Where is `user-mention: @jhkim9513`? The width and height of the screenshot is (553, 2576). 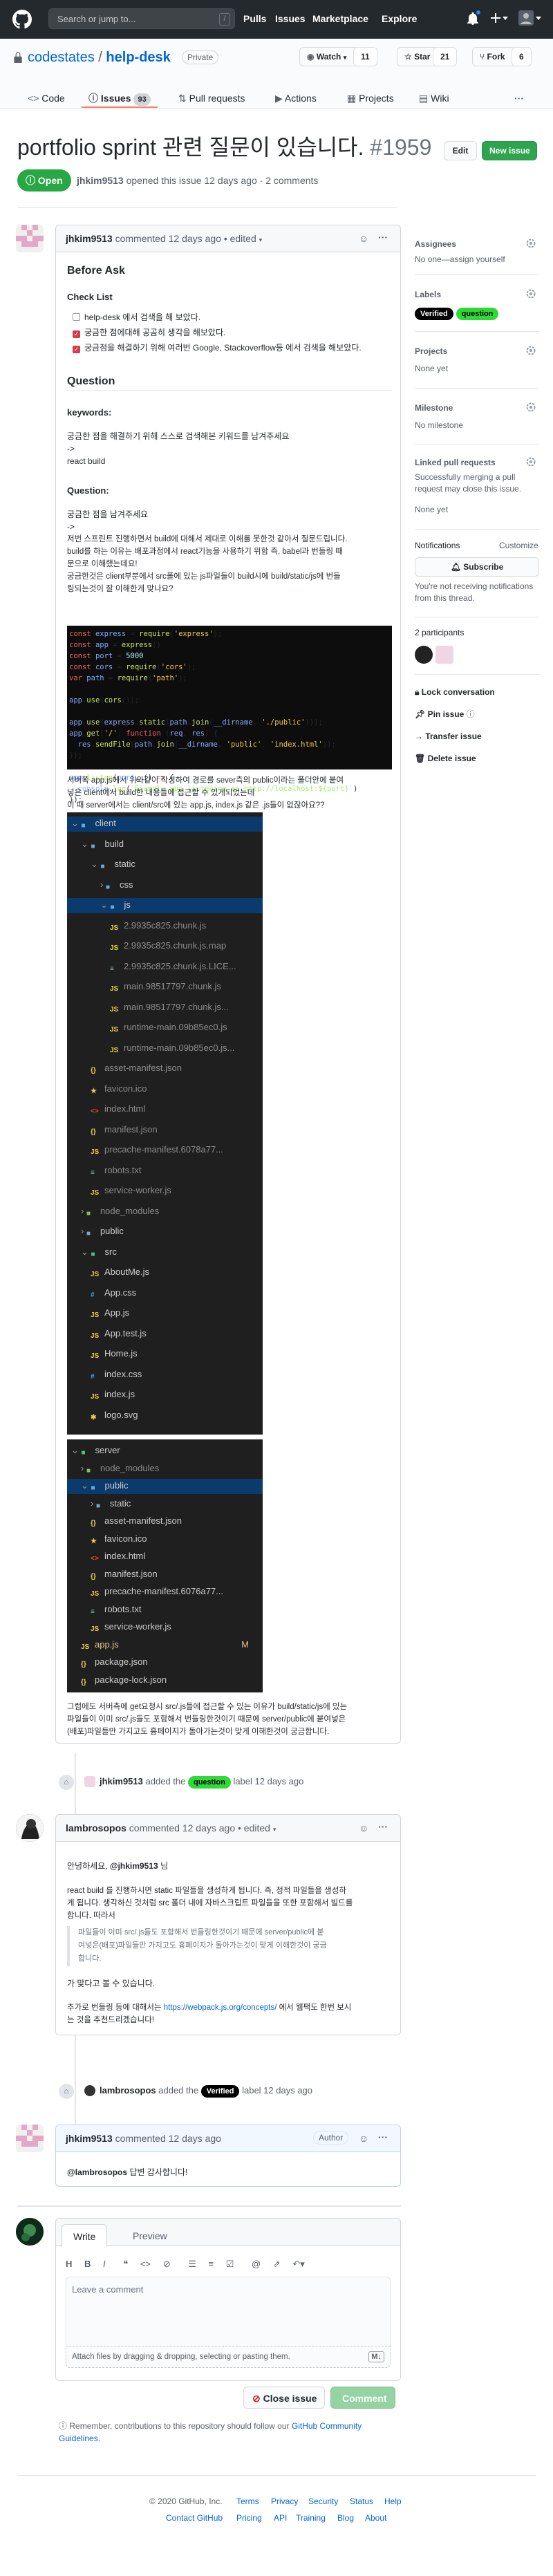
user-mention: @jhkim9513 is located at coordinates (134, 1866).